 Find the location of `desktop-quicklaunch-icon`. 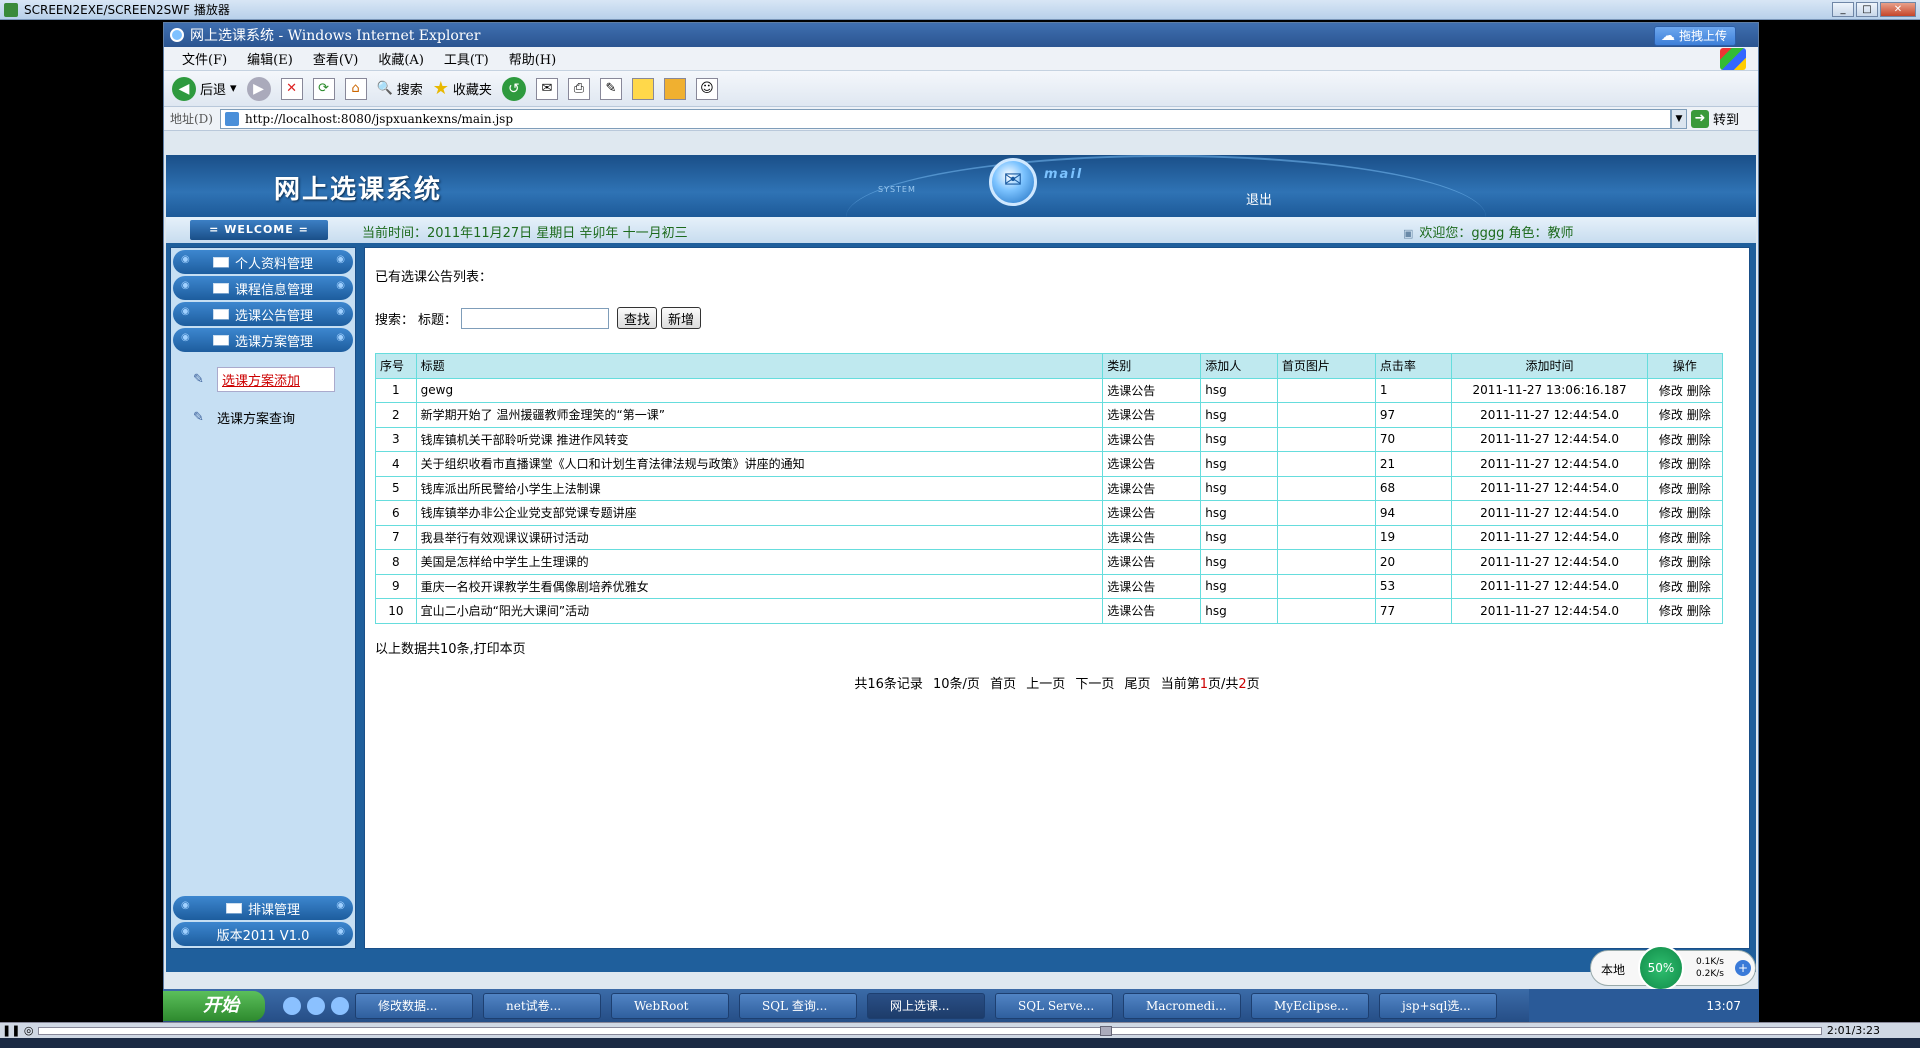

desktop-quicklaunch-icon is located at coordinates (340, 1006).